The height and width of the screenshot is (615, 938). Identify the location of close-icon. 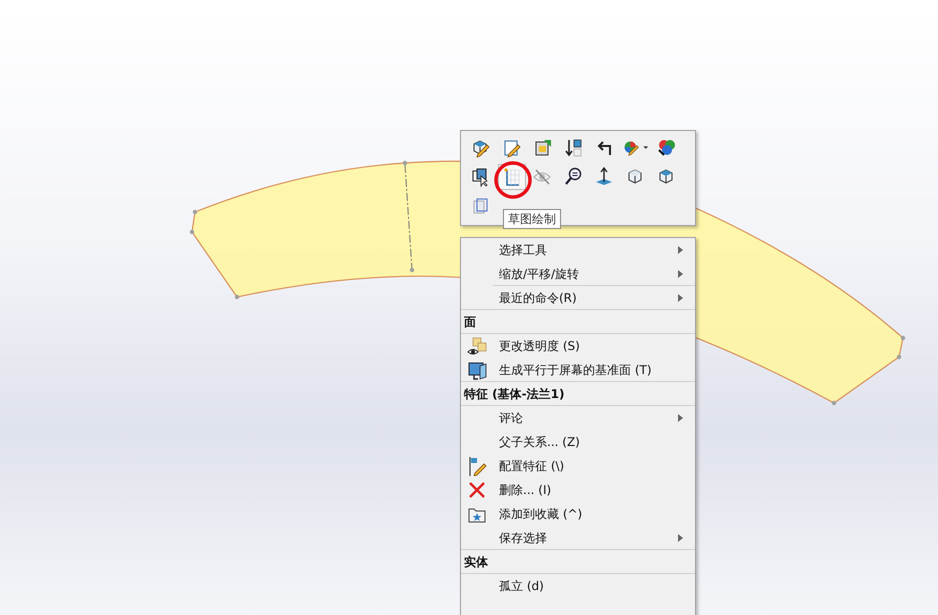
(477, 490).